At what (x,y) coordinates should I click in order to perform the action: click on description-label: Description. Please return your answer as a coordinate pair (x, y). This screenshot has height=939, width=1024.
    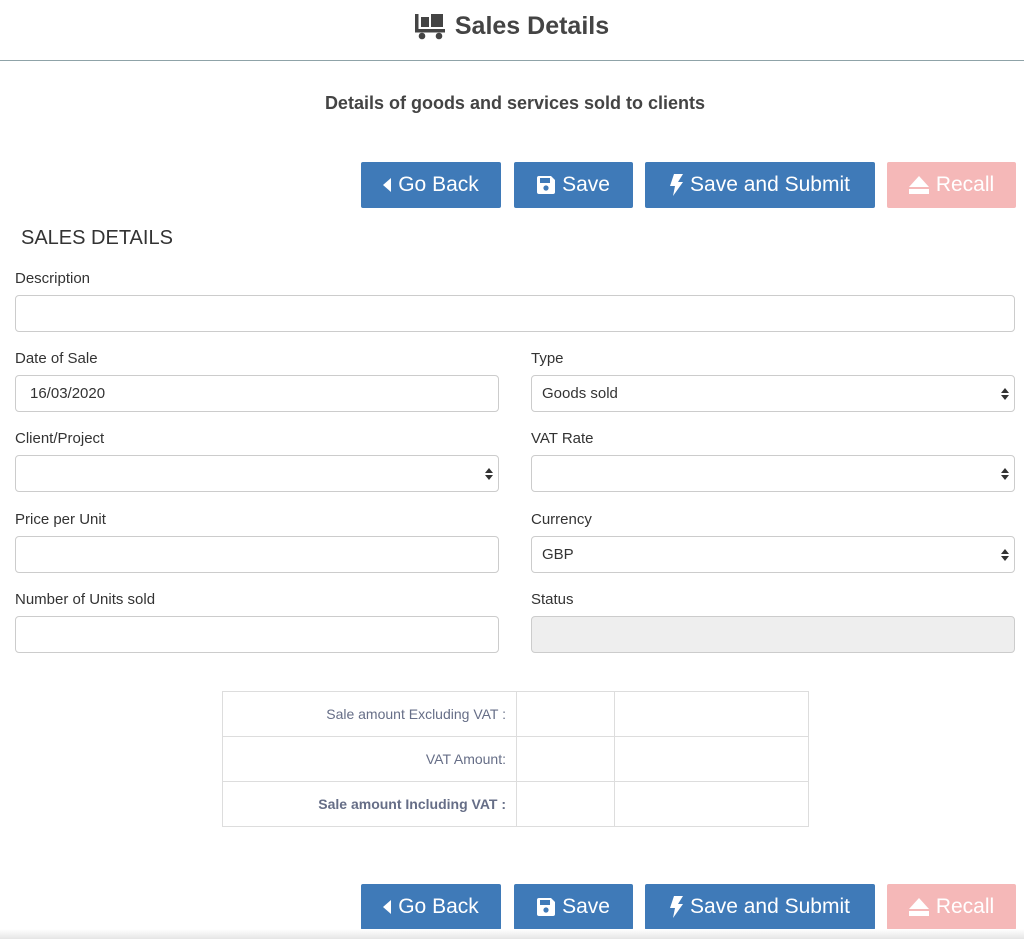
    Looking at the image, I should click on (53, 278).